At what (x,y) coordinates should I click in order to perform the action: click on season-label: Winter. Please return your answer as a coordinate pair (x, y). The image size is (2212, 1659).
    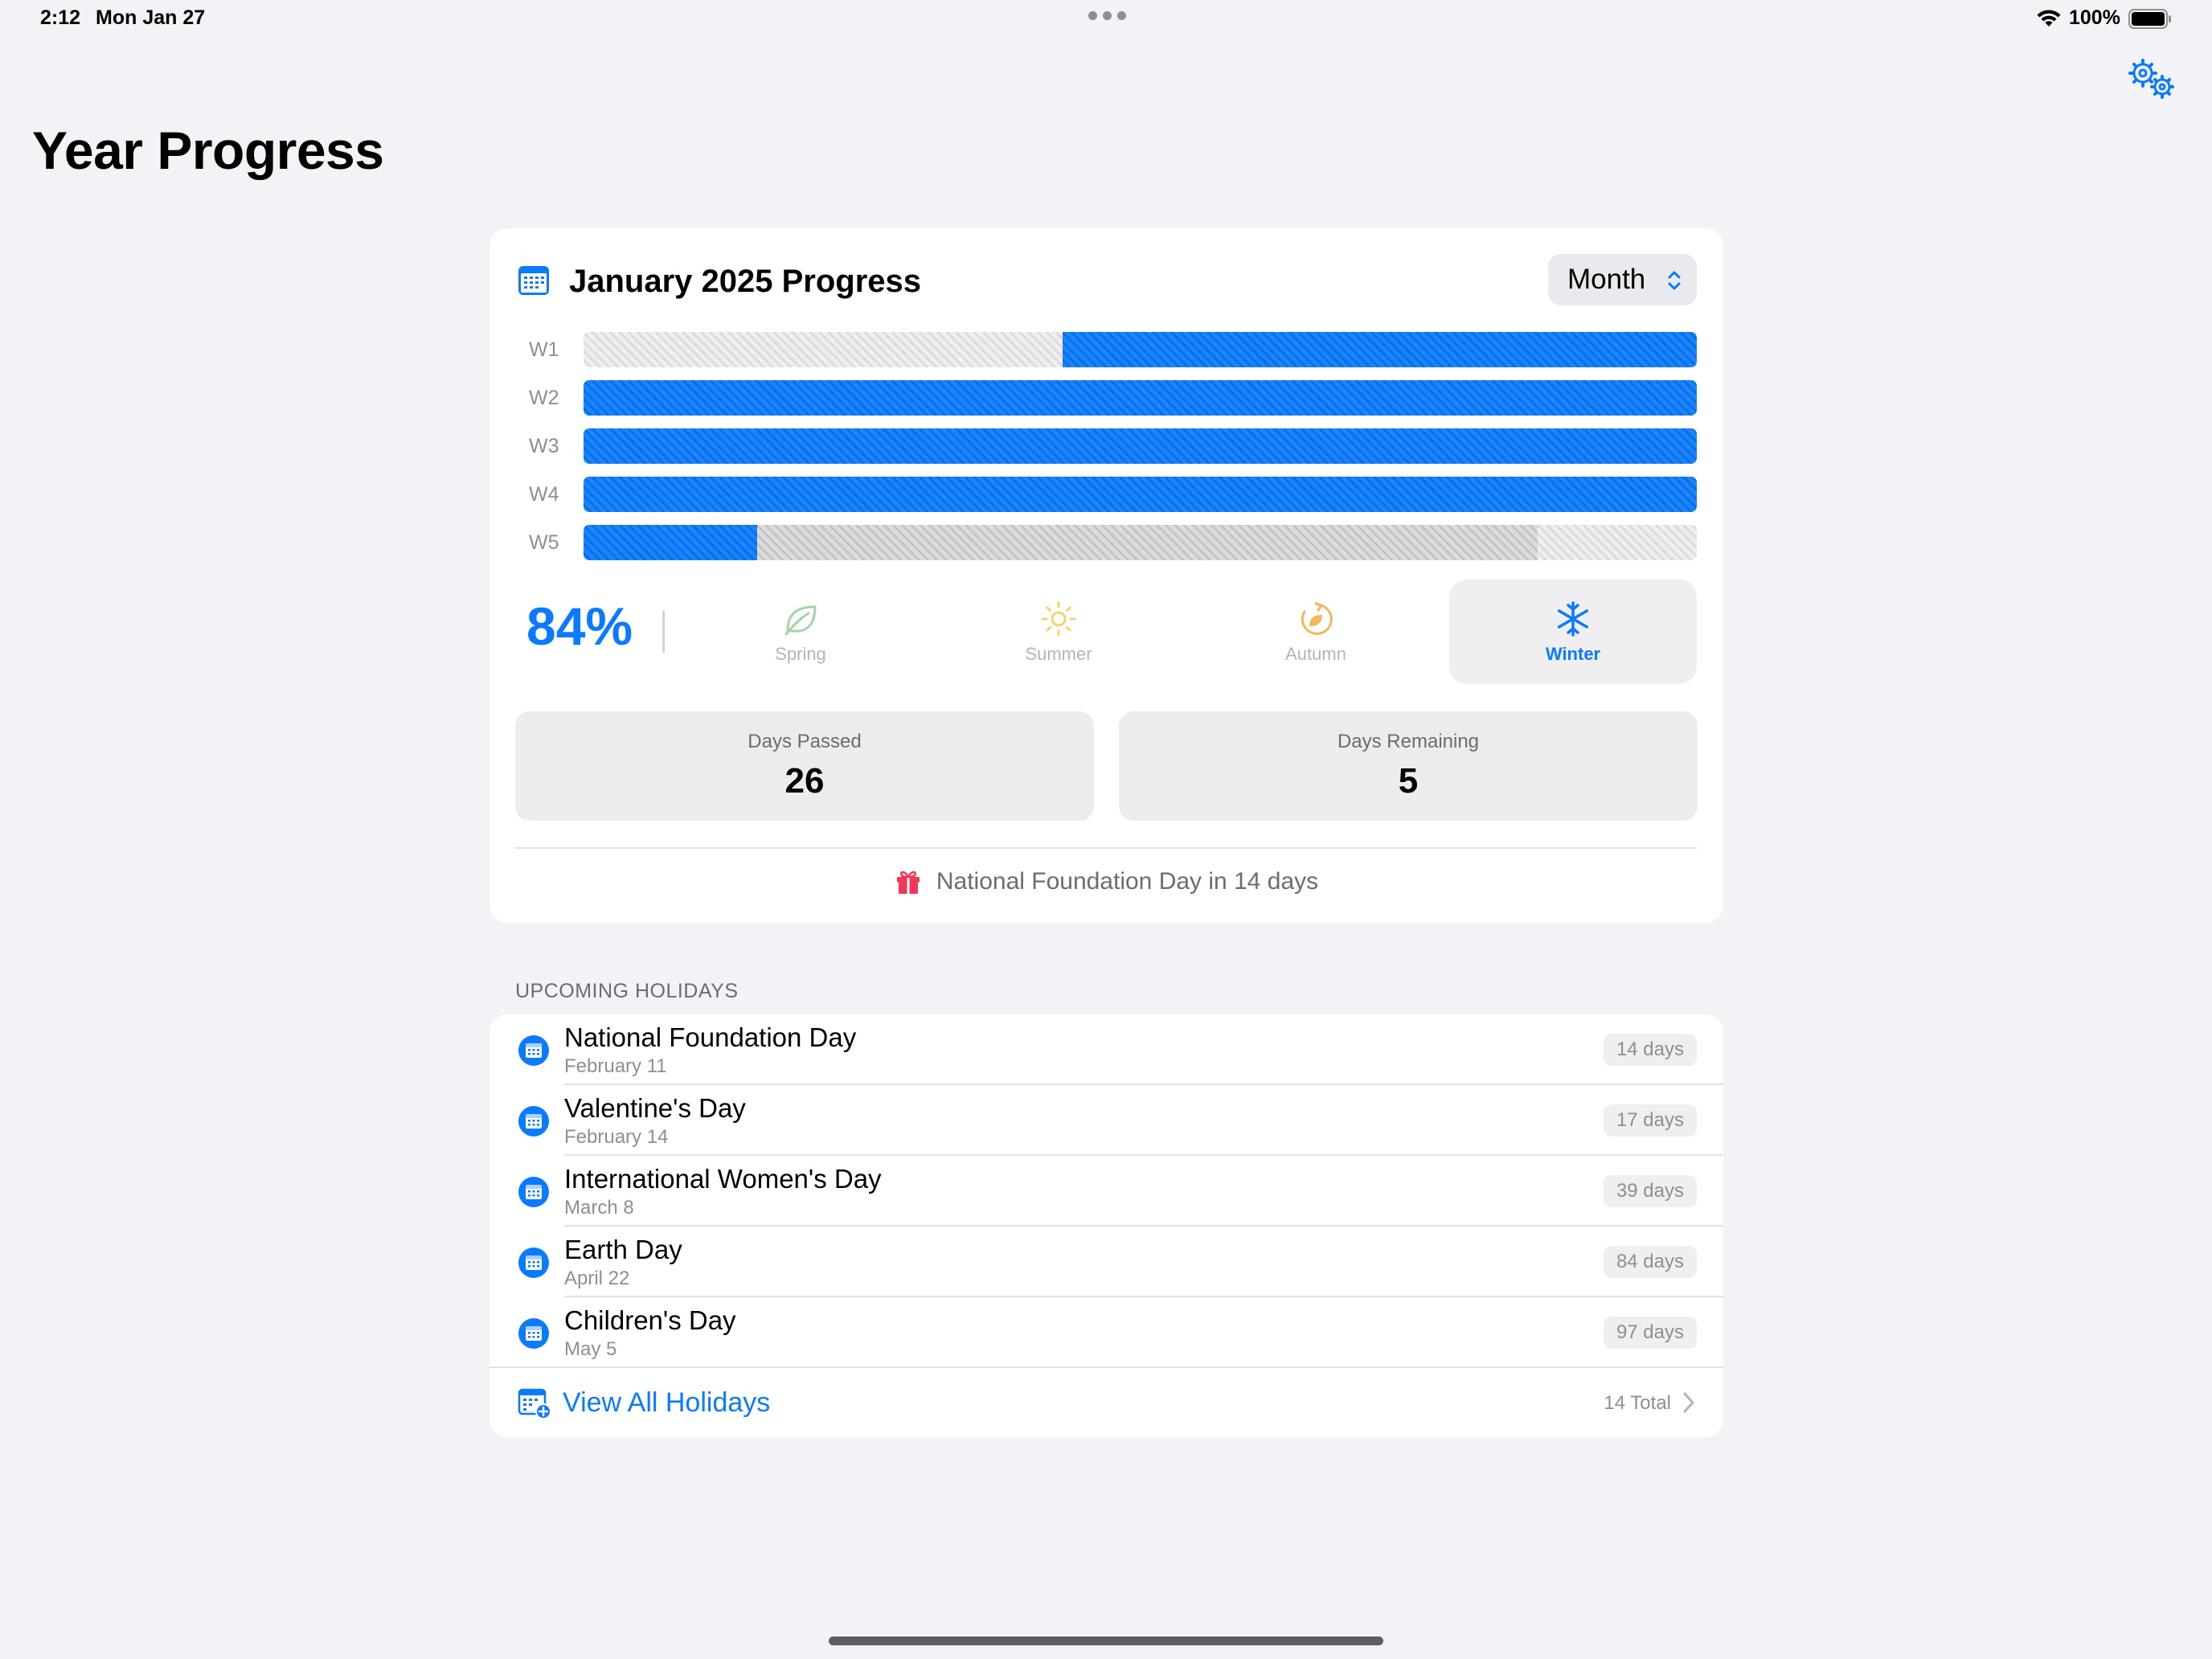
    Looking at the image, I should click on (1573, 654).